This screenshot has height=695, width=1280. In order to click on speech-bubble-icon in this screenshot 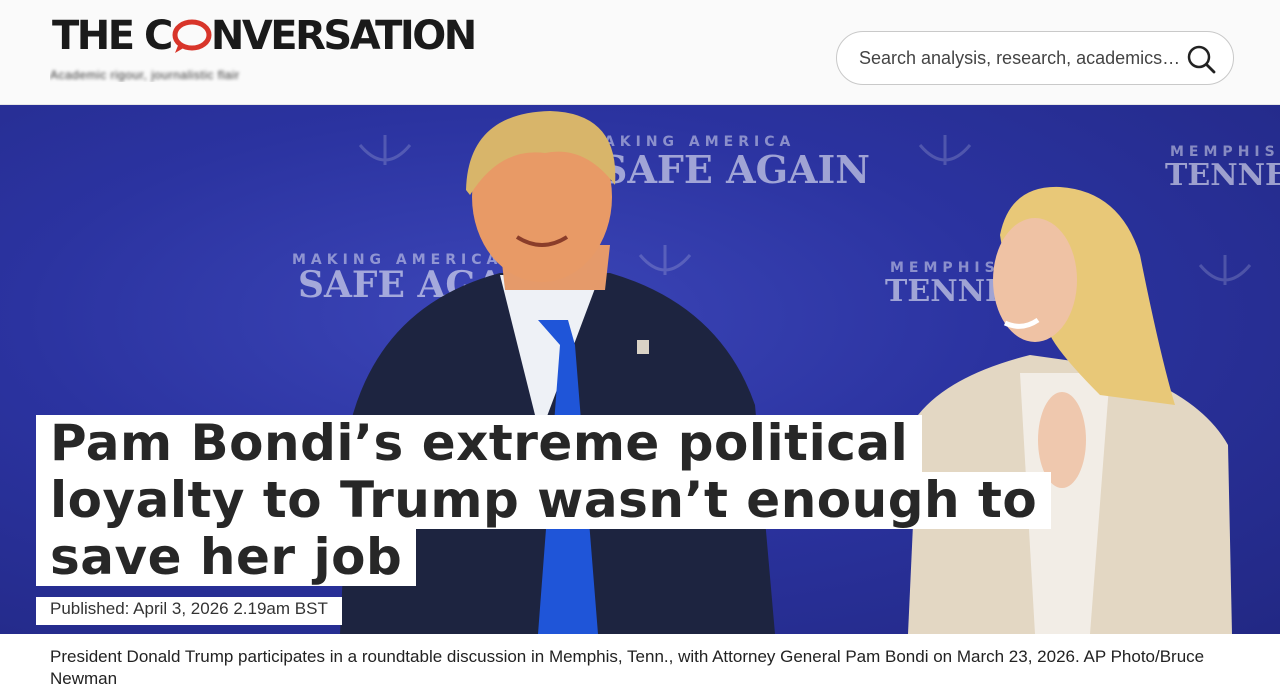, I will do `click(191, 36)`.